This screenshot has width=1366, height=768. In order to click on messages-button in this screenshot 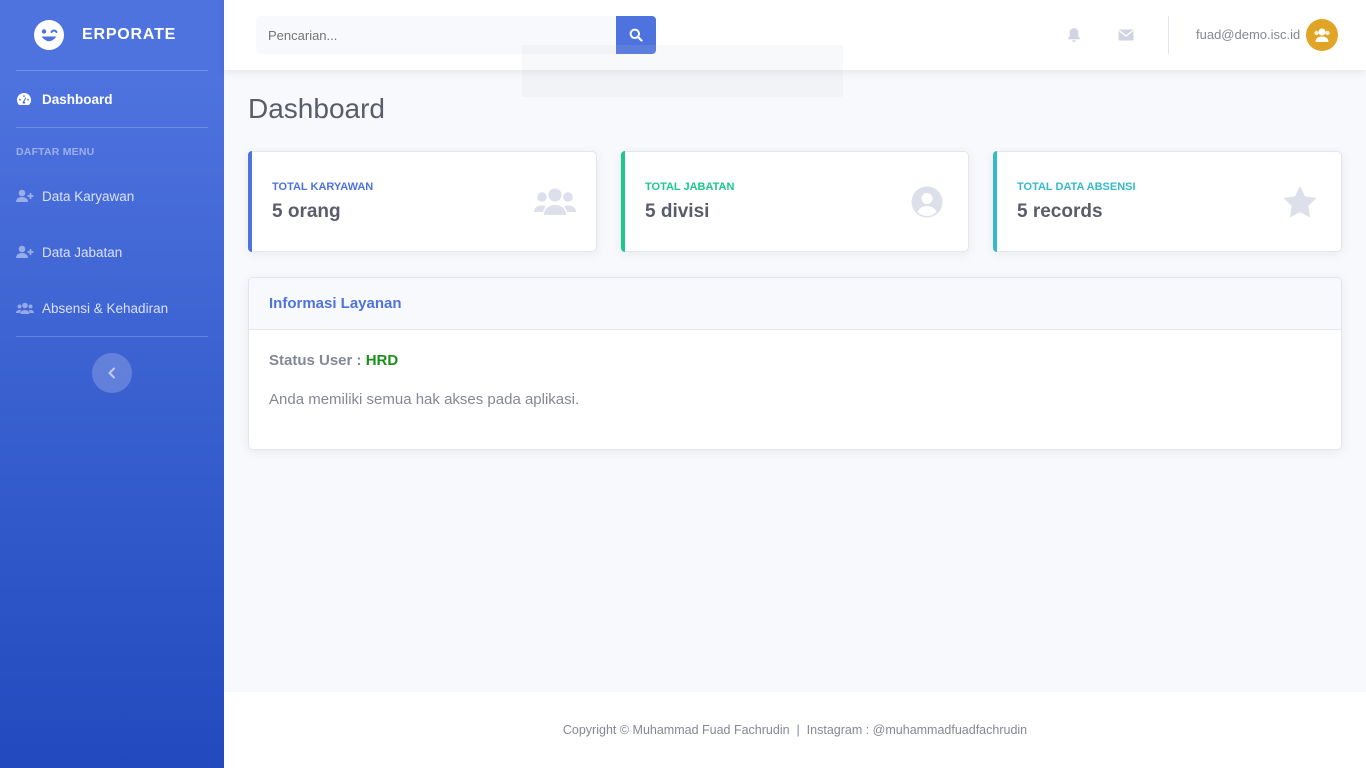, I will do `click(1126, 35)`.